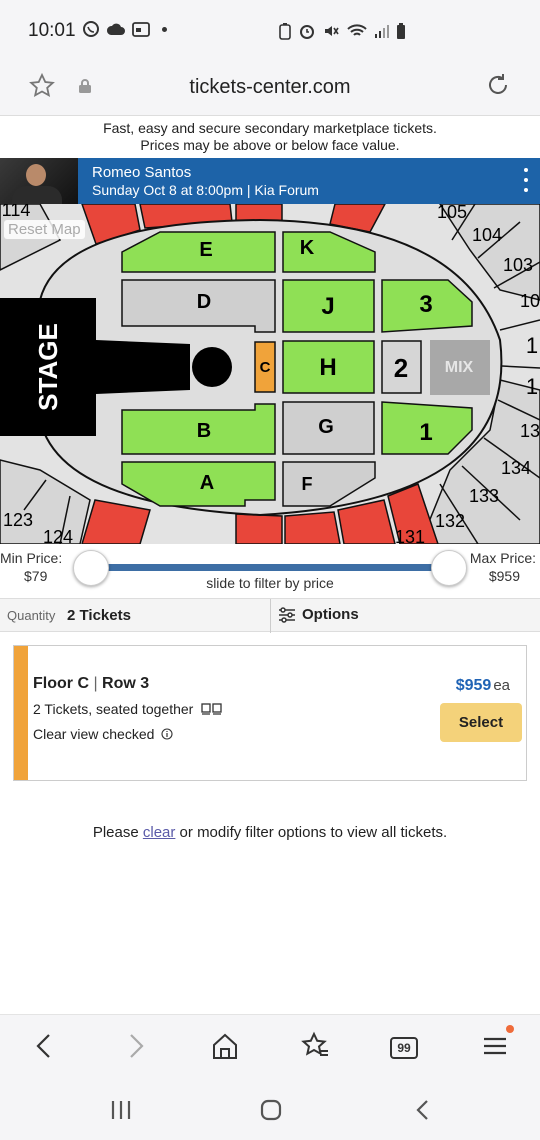 The height and width of the screenshot is (1140, 540). What do you see at coordinates (44, 1046) in the screenshot?
I see `back-icon` at bounding box center [44, 1046].